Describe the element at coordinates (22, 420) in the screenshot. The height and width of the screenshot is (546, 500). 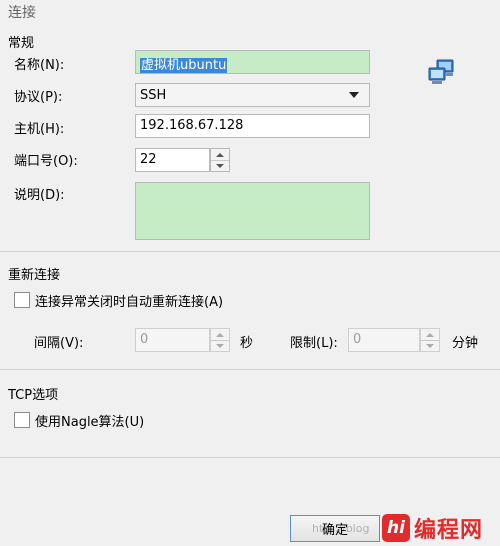
I see `nagle-checkbox` at that location.